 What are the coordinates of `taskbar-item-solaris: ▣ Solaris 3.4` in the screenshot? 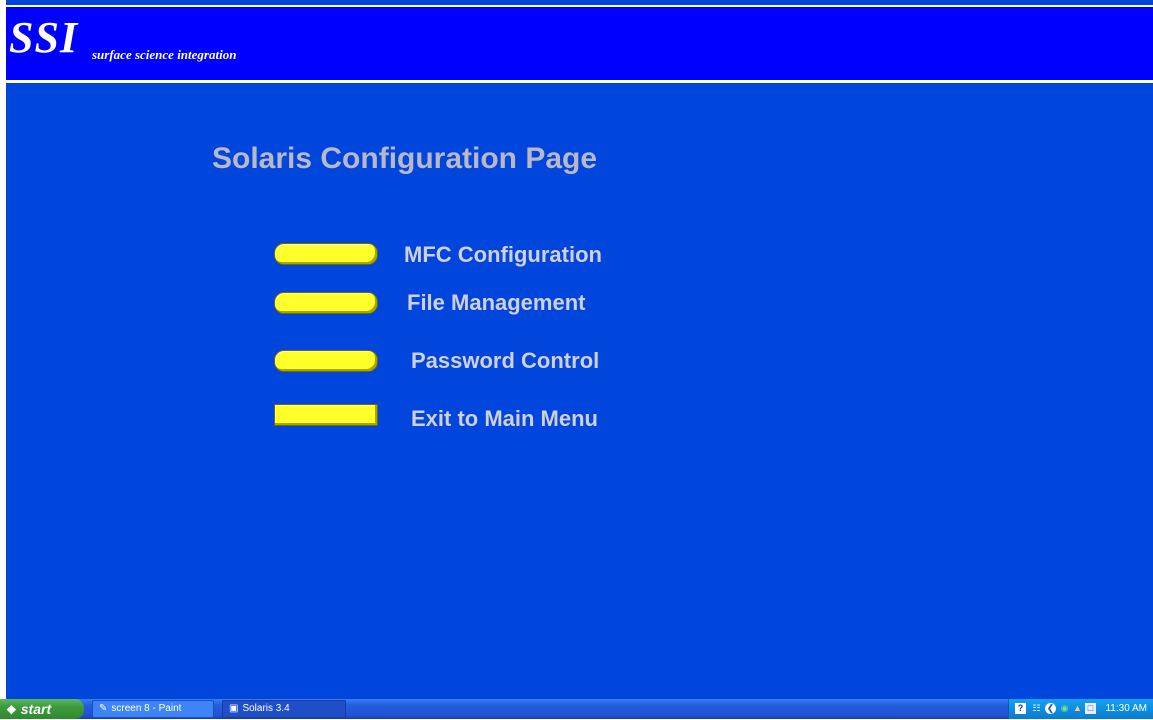 It's located at (284, 709).